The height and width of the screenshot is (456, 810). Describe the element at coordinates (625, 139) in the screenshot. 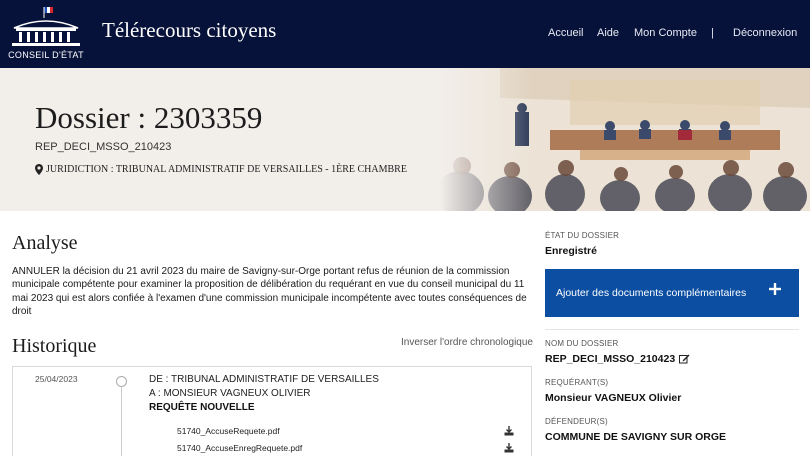

I see `courtroom-illustration` at that location.